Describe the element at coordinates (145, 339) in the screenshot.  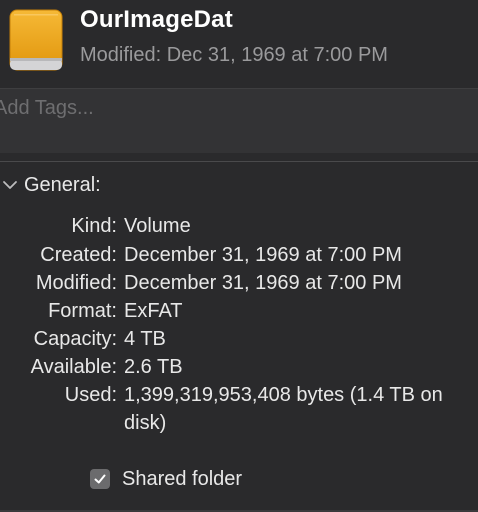
I see `info-value: 4 TB` at that location.